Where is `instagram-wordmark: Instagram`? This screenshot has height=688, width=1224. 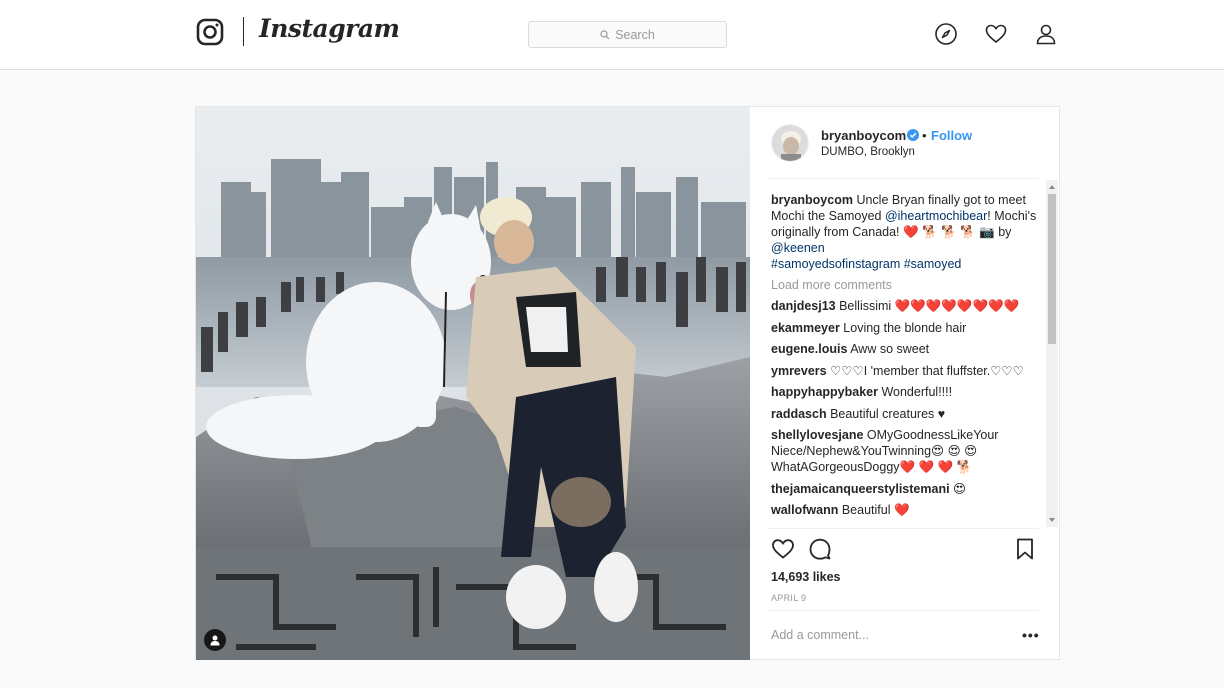 instagram-wordmark: Instagram is located at coordinates (329, 28).